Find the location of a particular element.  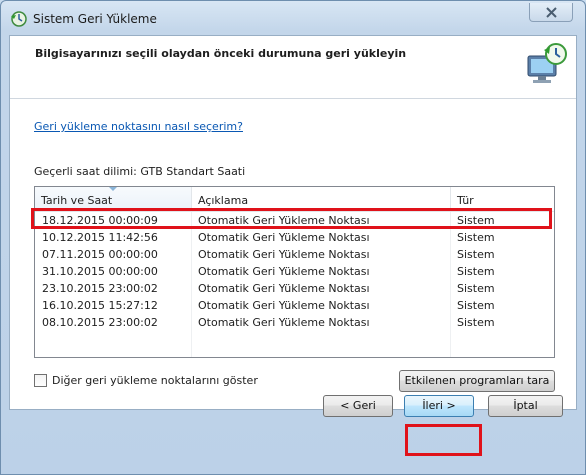

scan-affected-programs-button: Etkilenen programları tara is located at coordinates (477, 381).